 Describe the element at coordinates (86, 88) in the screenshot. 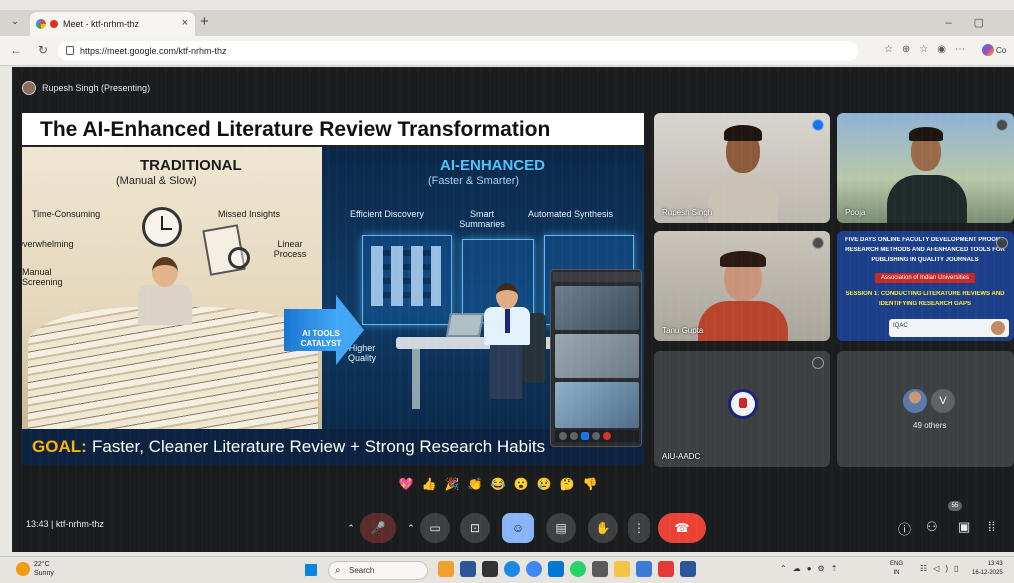

I see `presenter-bar: Rupesh Singh (Presenting)` at that location.